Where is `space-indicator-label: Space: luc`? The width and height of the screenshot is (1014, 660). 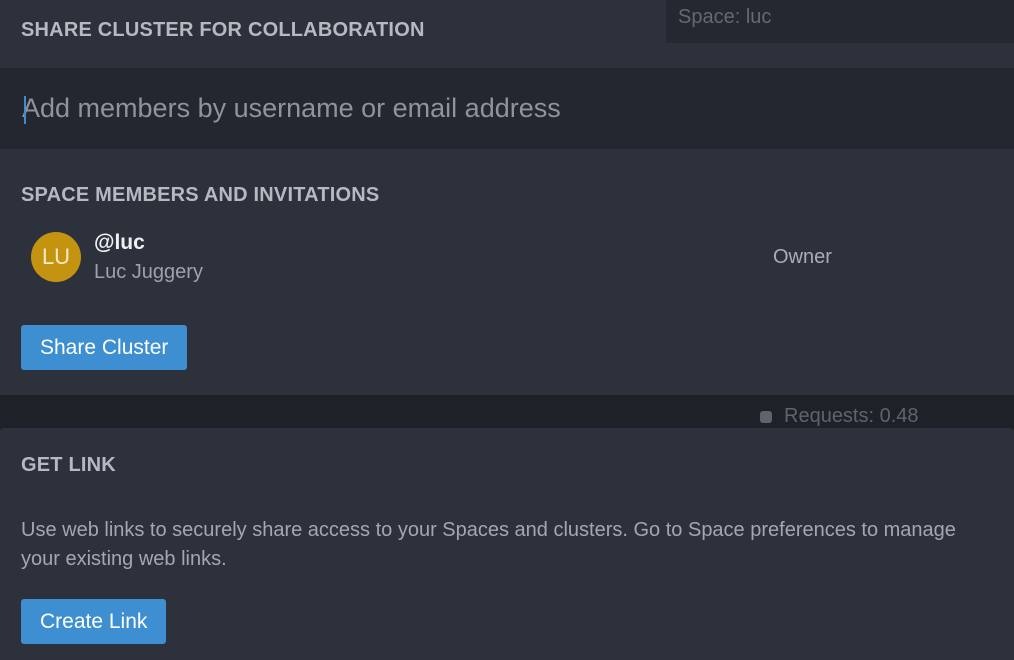 space-indicator-label: Space: luc is located at coordinates (725, 17).